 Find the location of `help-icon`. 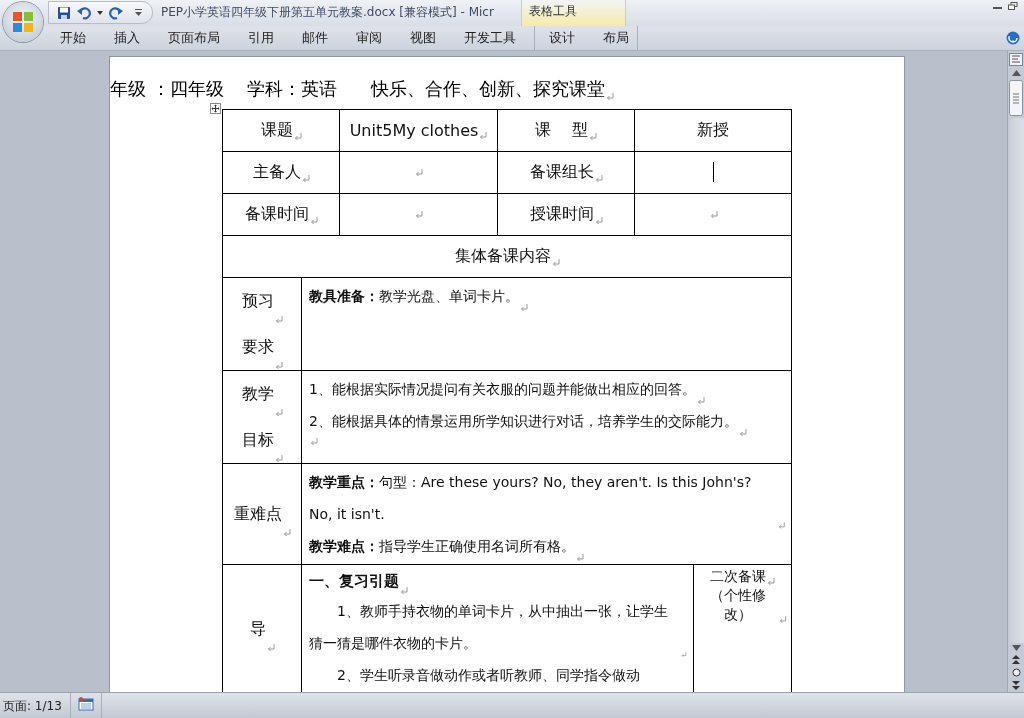

help-icon is located at coordinates (1013, 38).